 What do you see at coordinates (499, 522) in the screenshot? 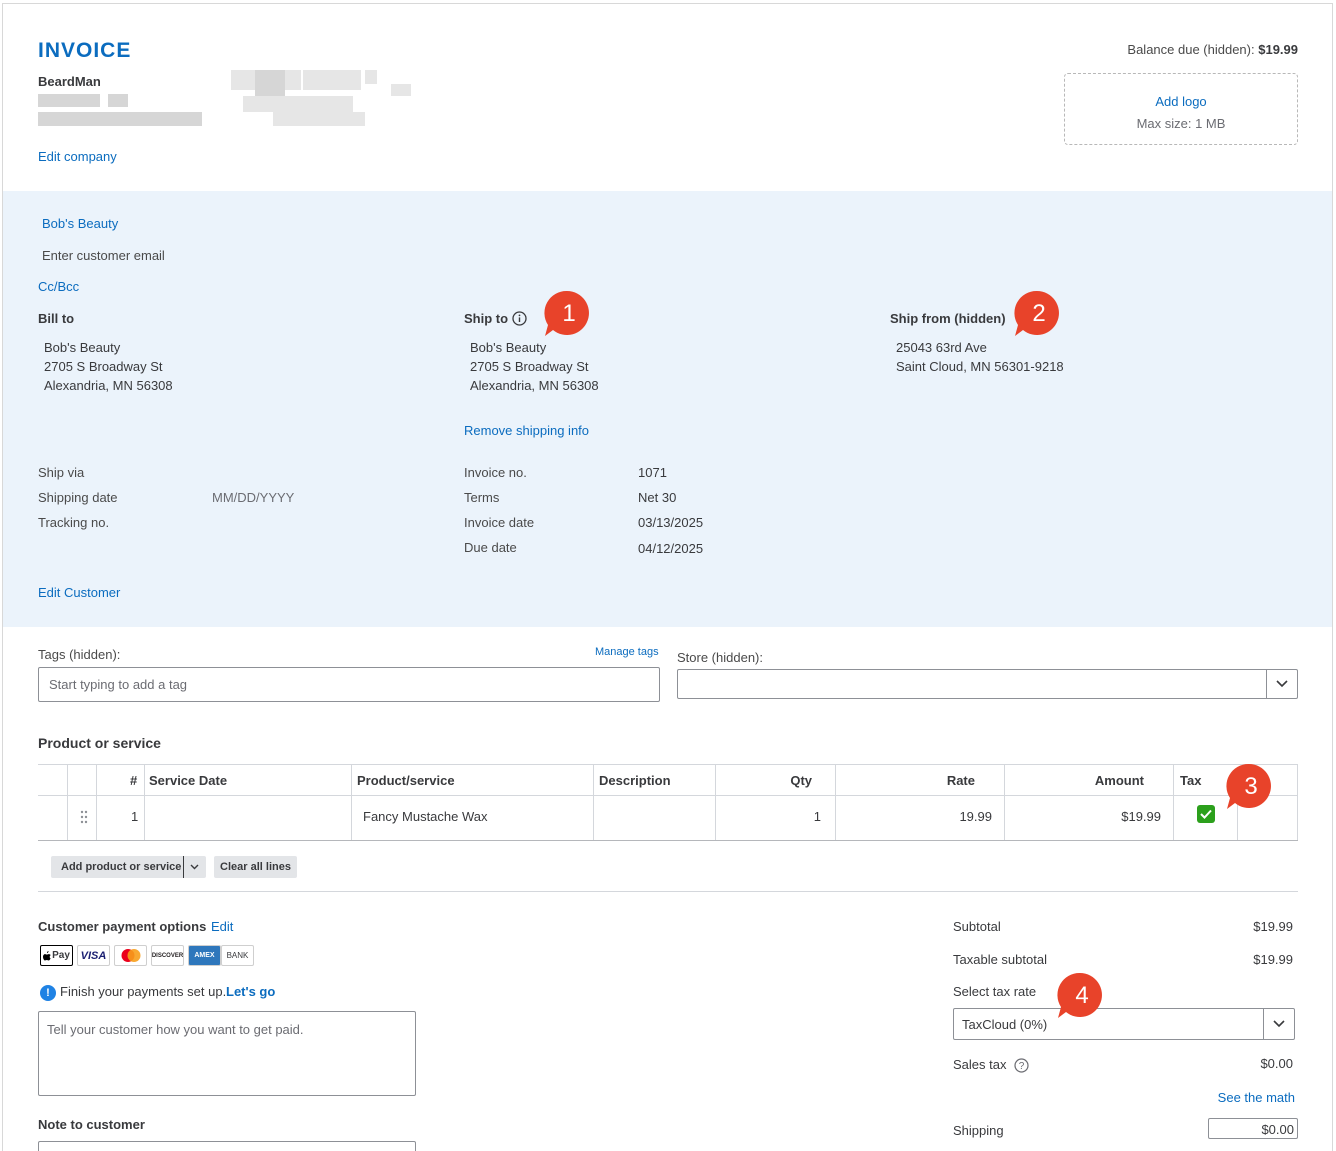
I see `invoice-date-label: Invoice date` at bounding box center [499, 522].